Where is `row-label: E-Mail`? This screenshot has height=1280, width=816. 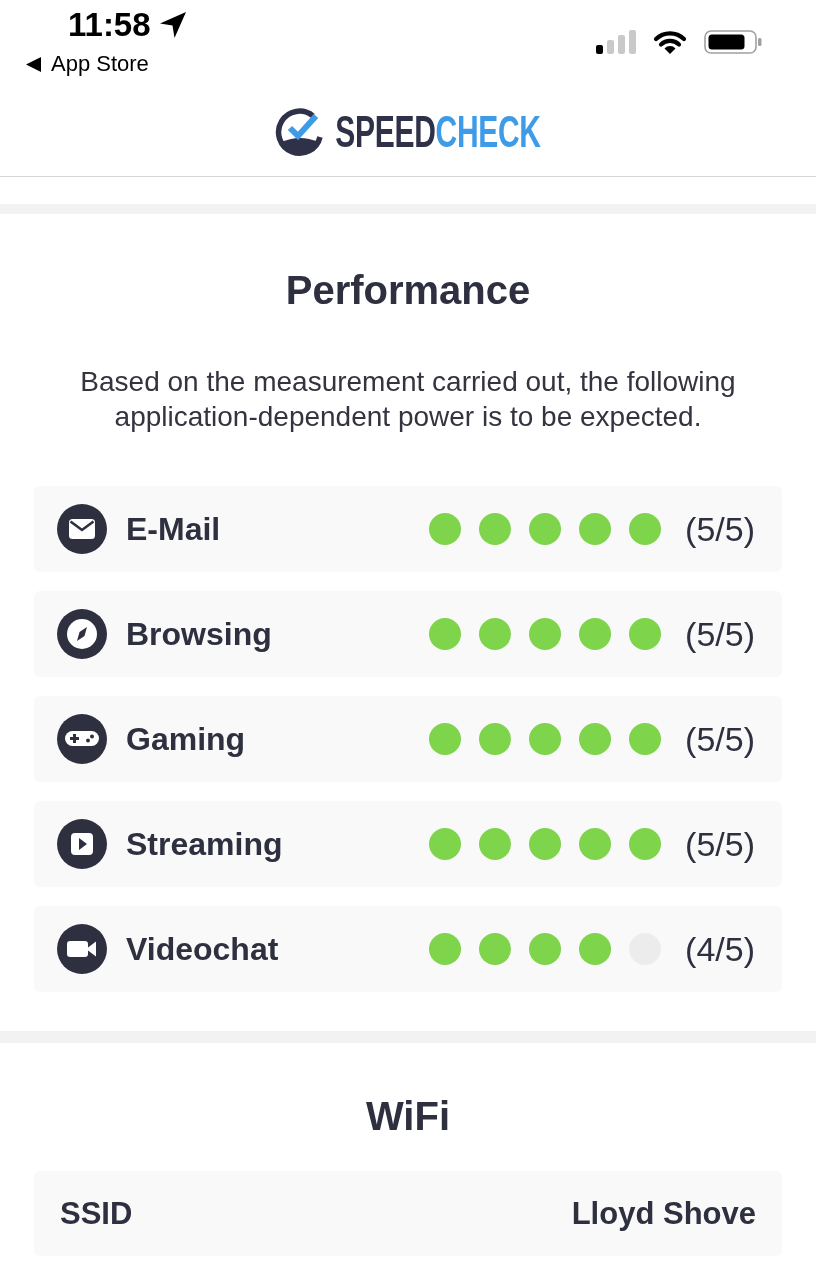 row-label: E-Mail is located at coordinates (173, 529).